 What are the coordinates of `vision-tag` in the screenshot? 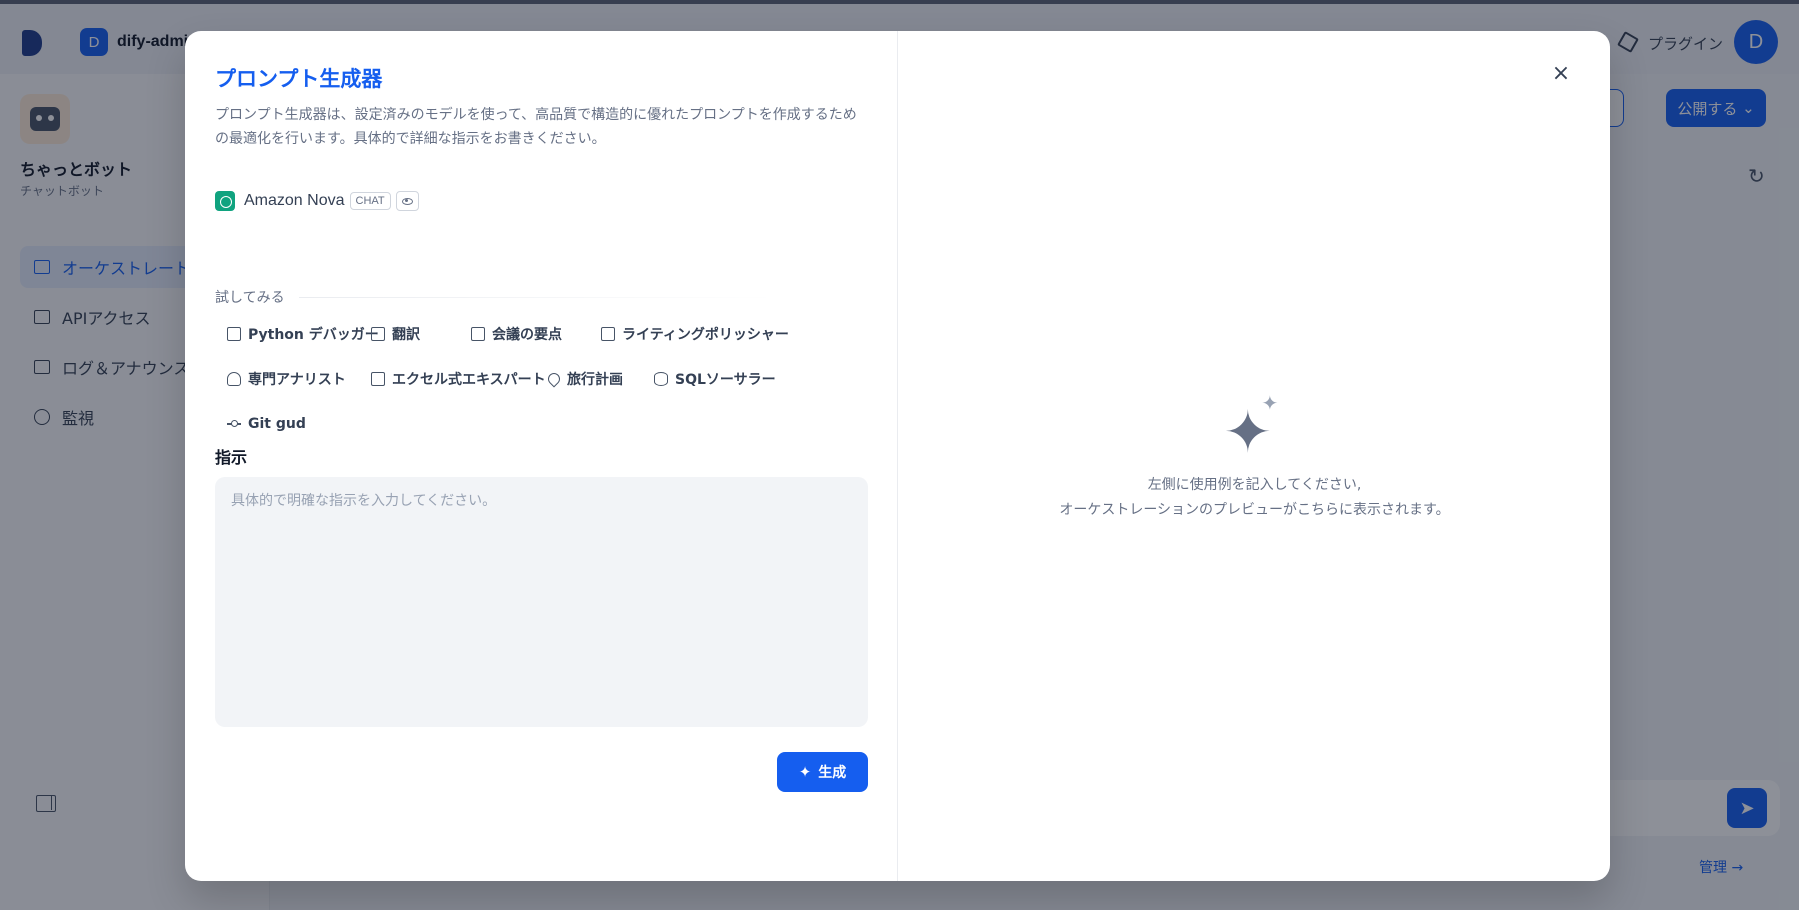 It's located at (407, 201).